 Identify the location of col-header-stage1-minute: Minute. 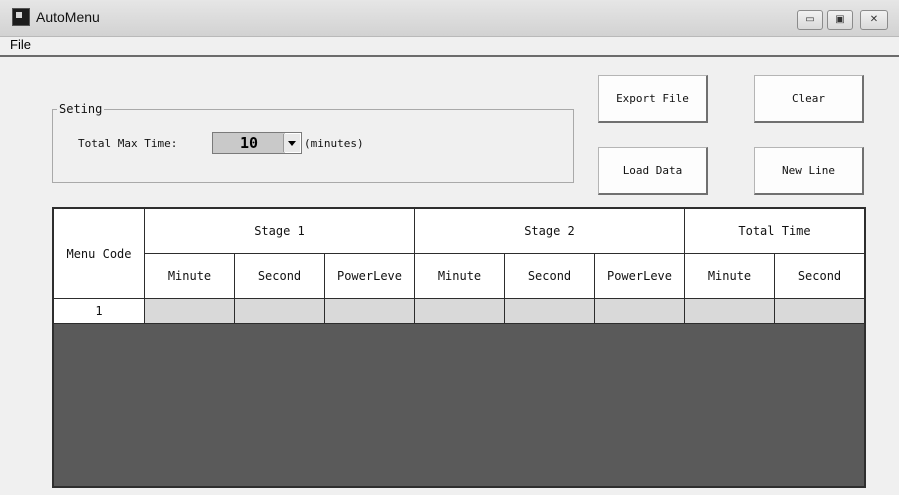
(189, 276).